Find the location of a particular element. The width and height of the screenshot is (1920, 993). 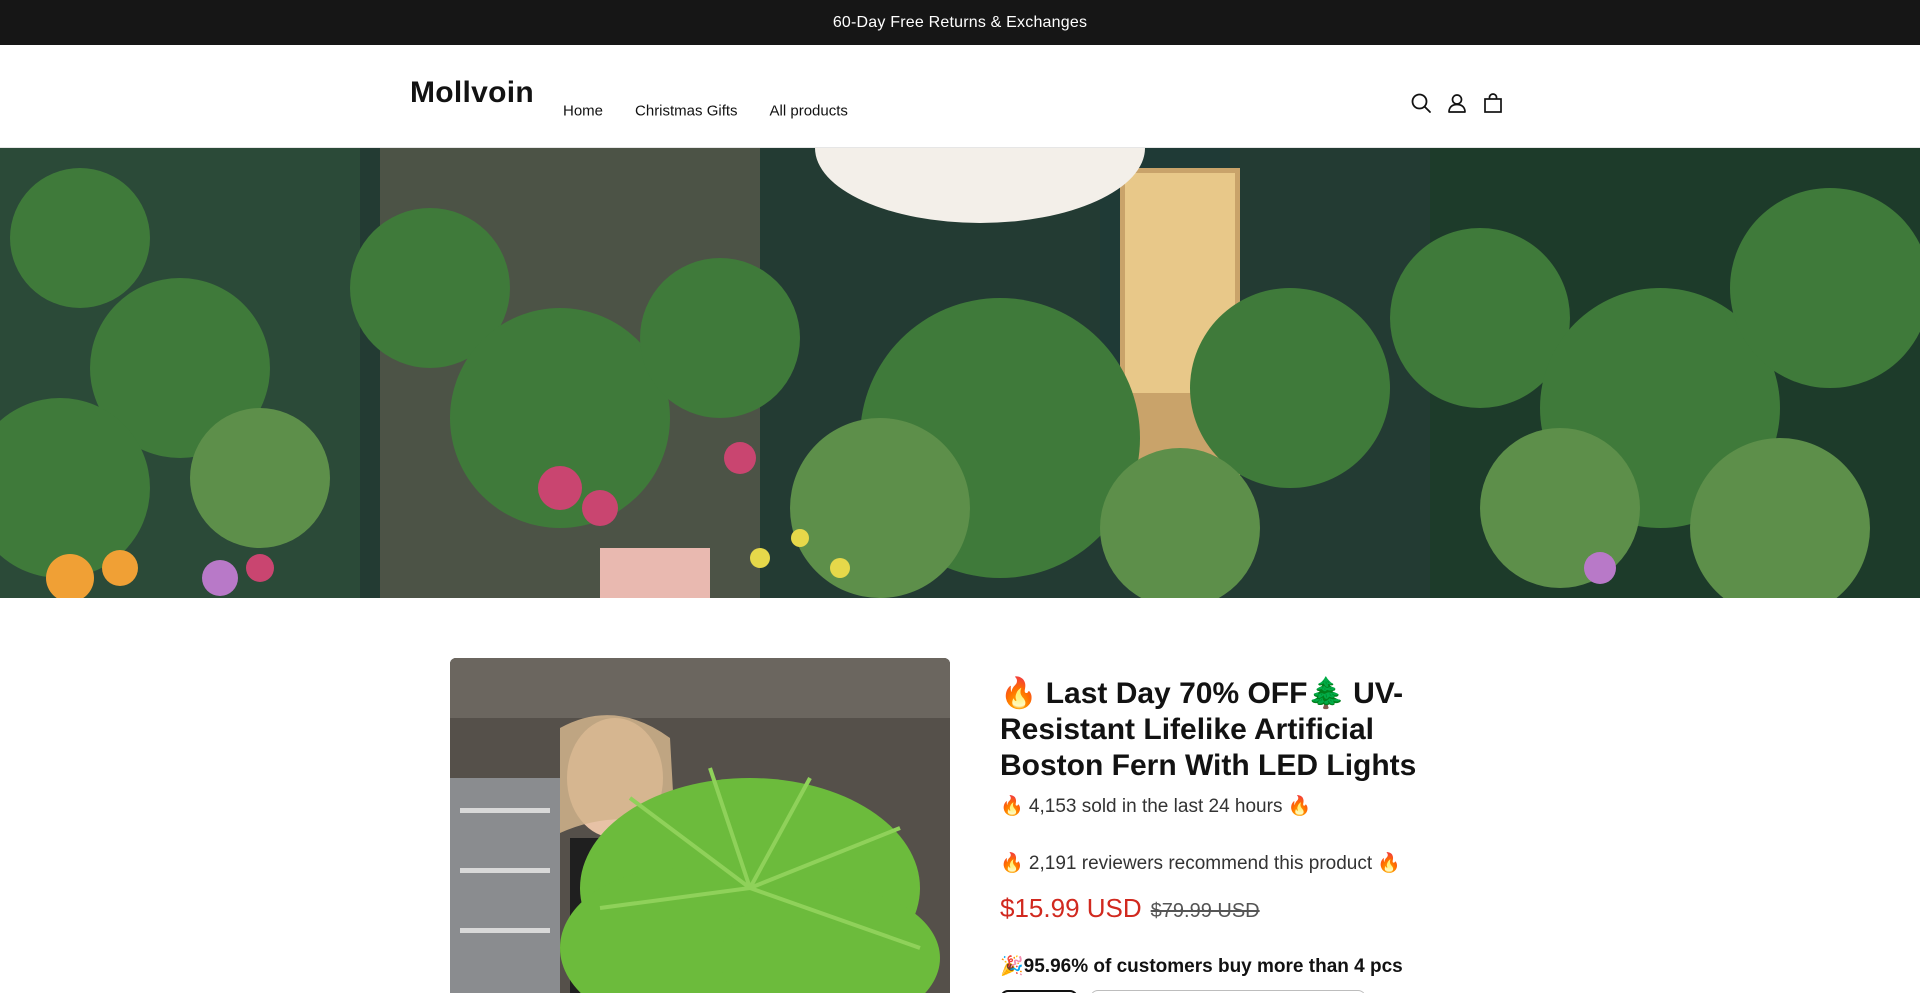

nav-home: Home is located at coordinates (583, 111).